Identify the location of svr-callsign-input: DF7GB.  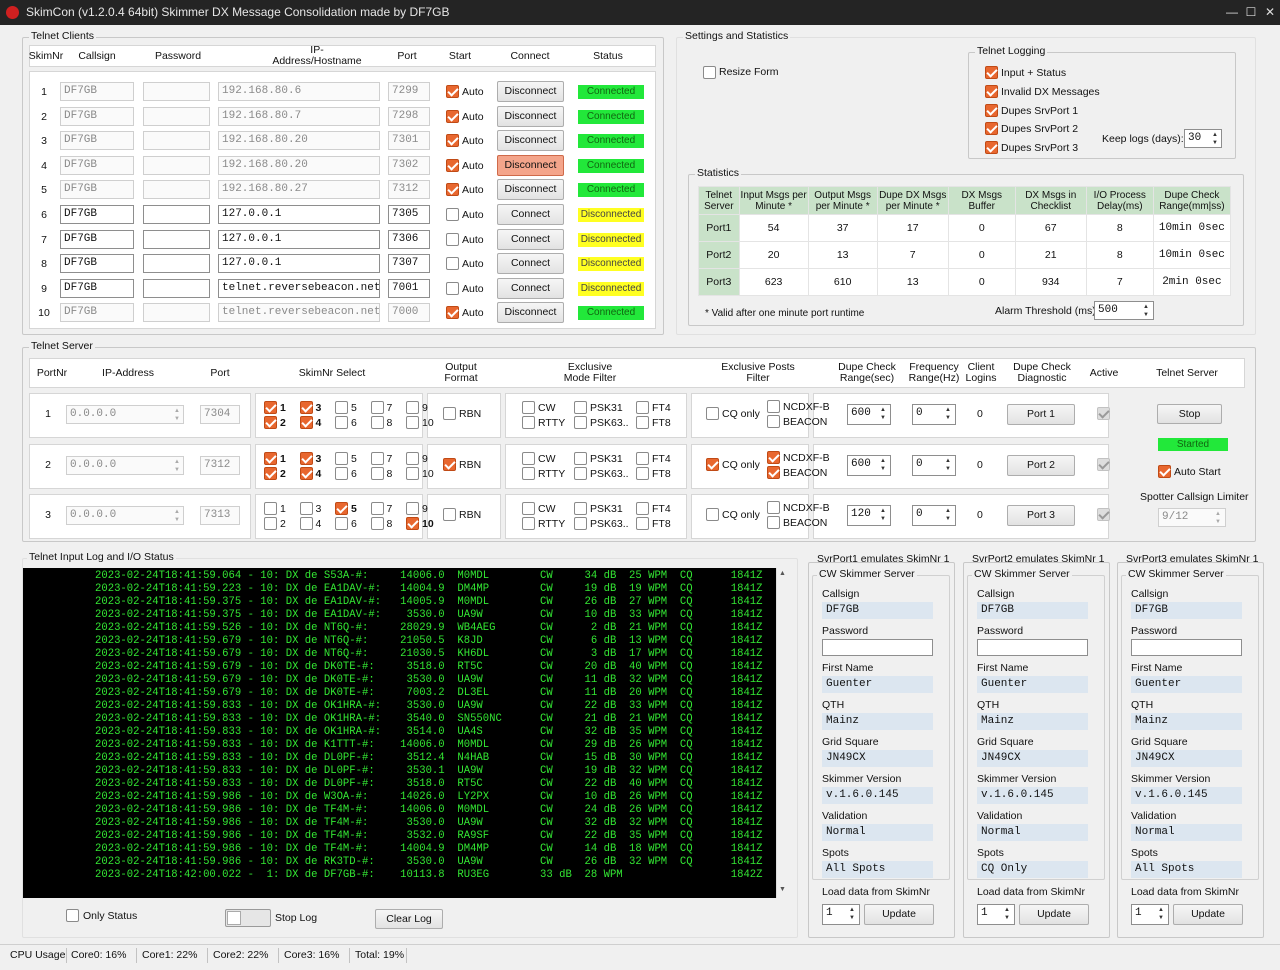
(1032, 610).